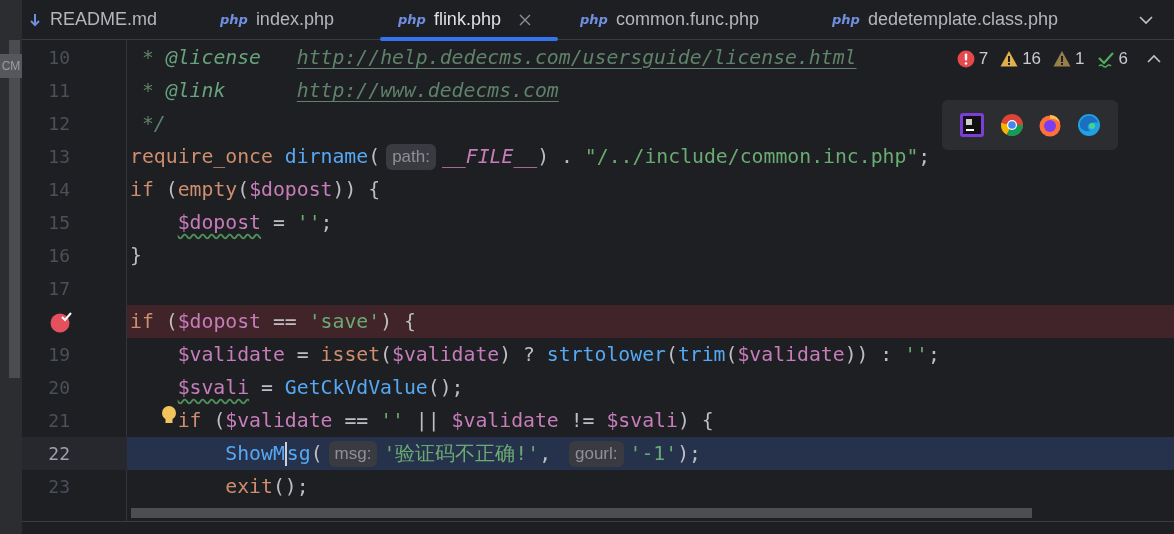 This screenshot has width=1174, height=534. What do you see at coordinates (273, 321) in the screenshot?
I see `code-text: if ($dopost == 'save') {` at bounding box center [273, 321].